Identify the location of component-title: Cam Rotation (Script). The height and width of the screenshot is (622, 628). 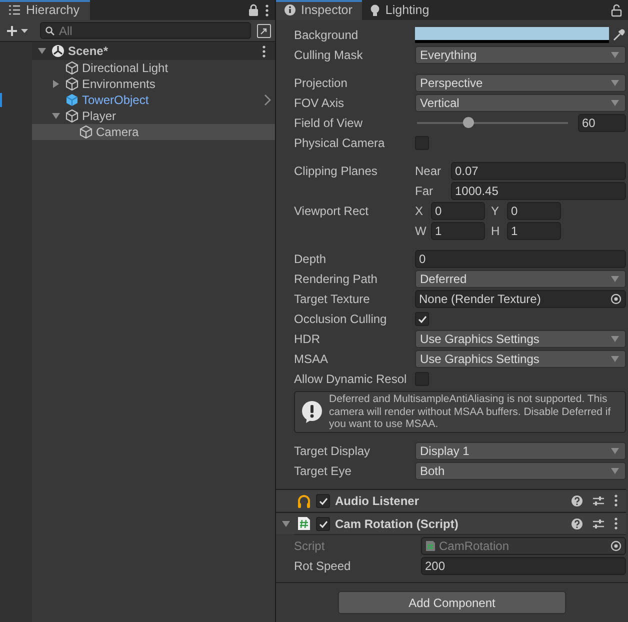
(397, 524).